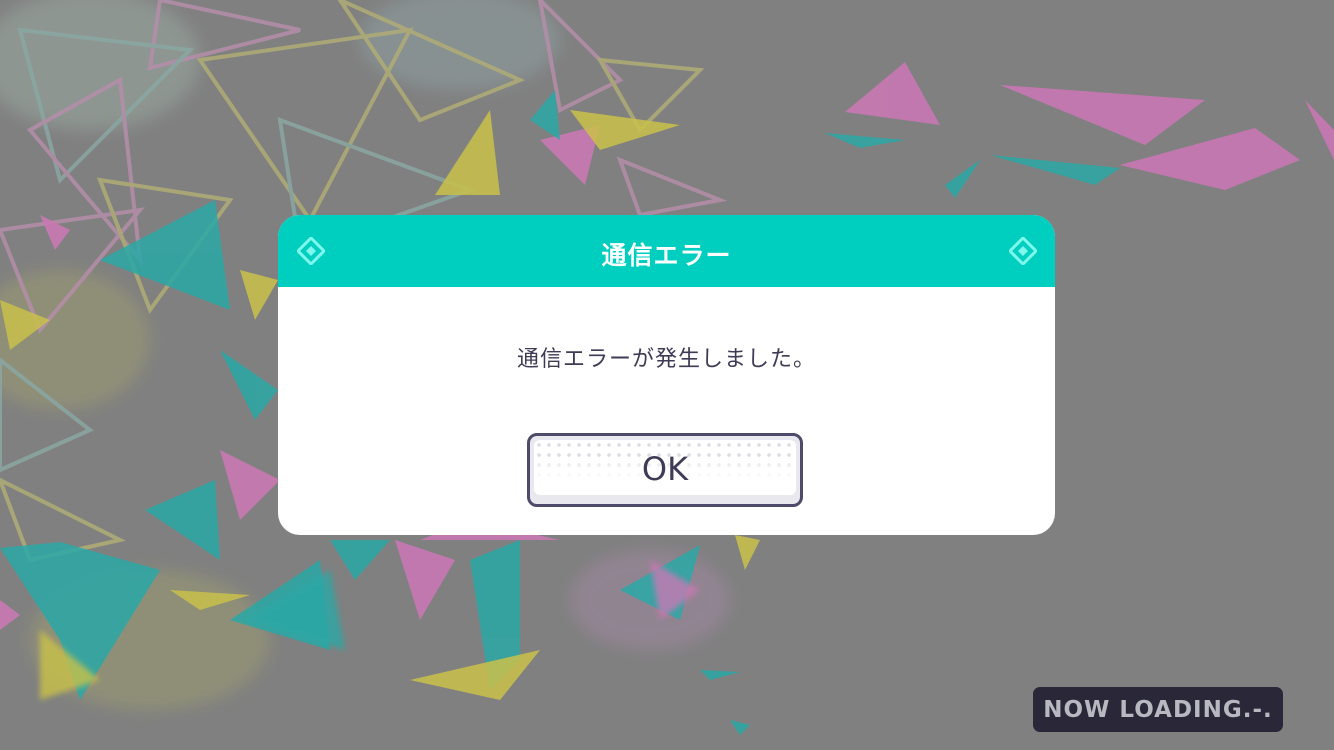 This screenshot has height=750, width=1334. What do you see at coordinates (1158, 709) in the screenshot?
I see `loading-indicator: NOW LOADING.-.` at bounding box center [1158, 709].